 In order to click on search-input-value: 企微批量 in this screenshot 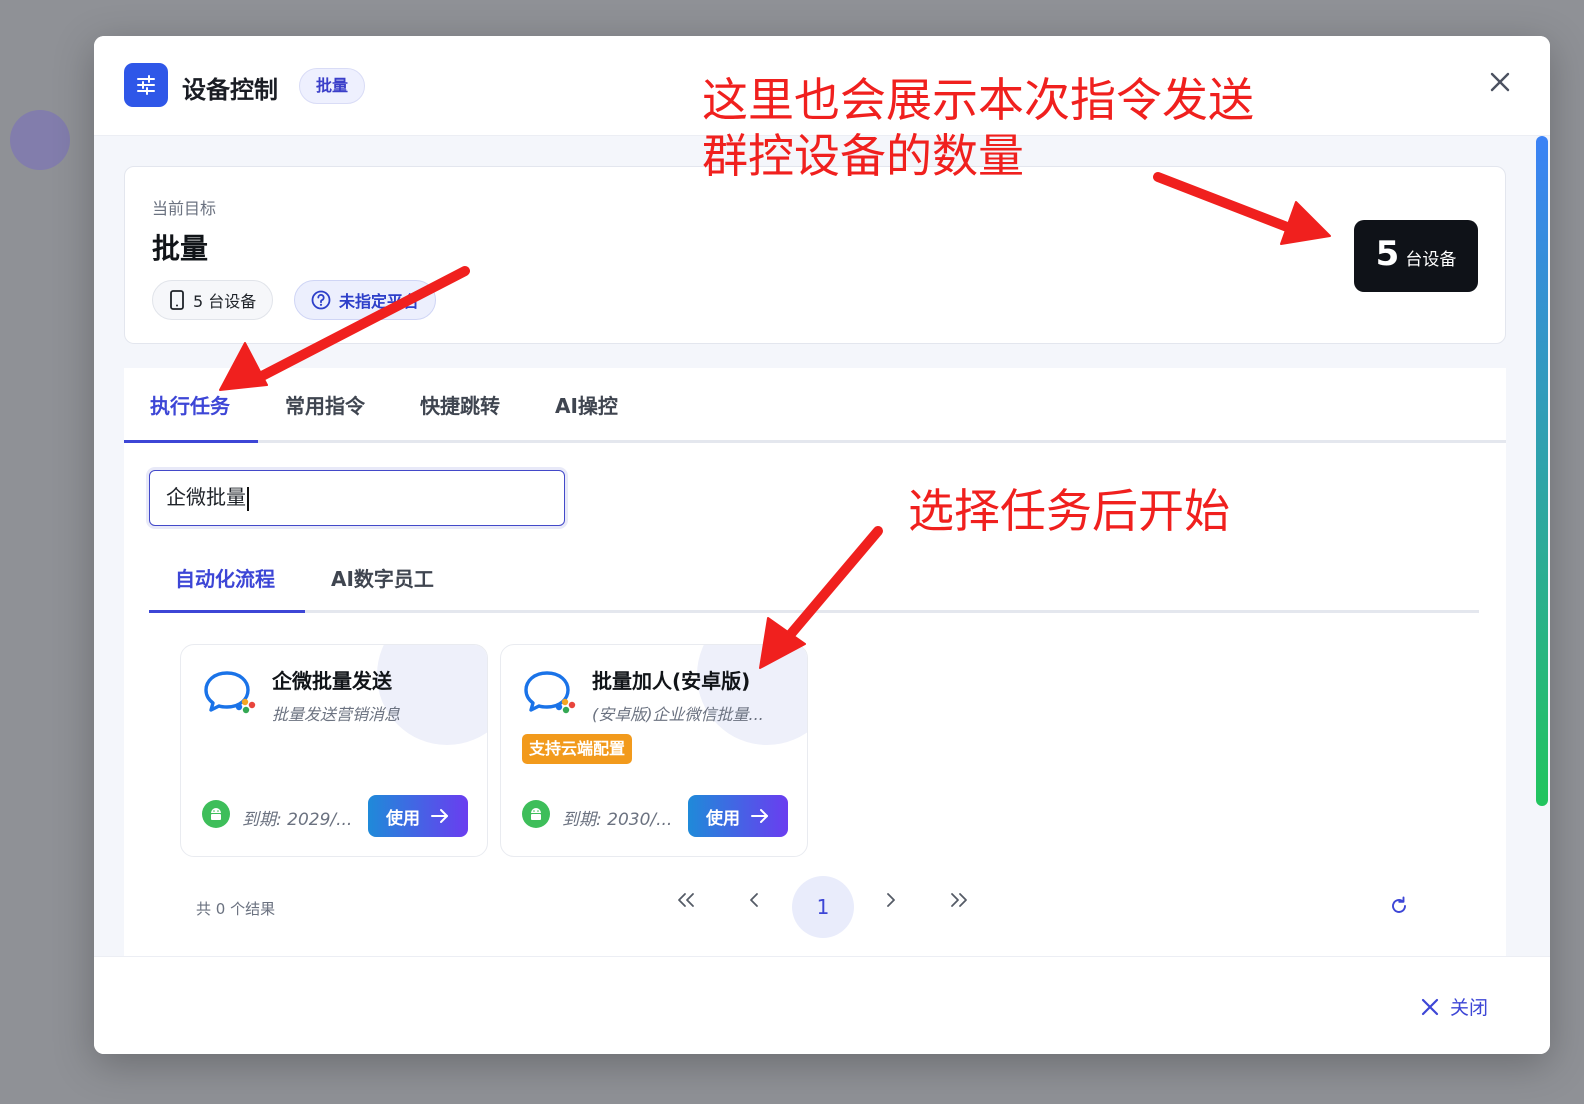, I will do `click(206, 497)`.